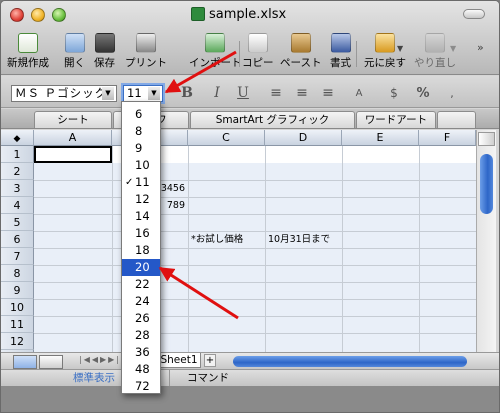 Image resolution: width=500 pixels, height=413 pixels. I want to click on cell-c7: *お試し価格, so click(217, 239).